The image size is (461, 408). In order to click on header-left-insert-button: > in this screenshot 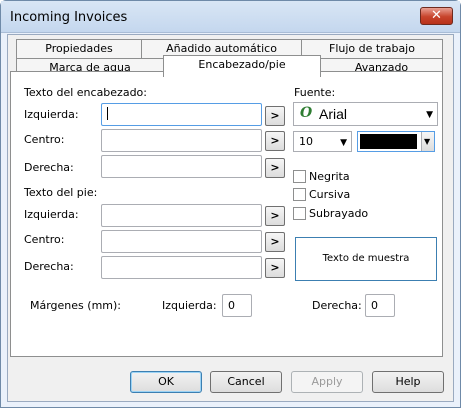, I will do `click(275, 116)`.